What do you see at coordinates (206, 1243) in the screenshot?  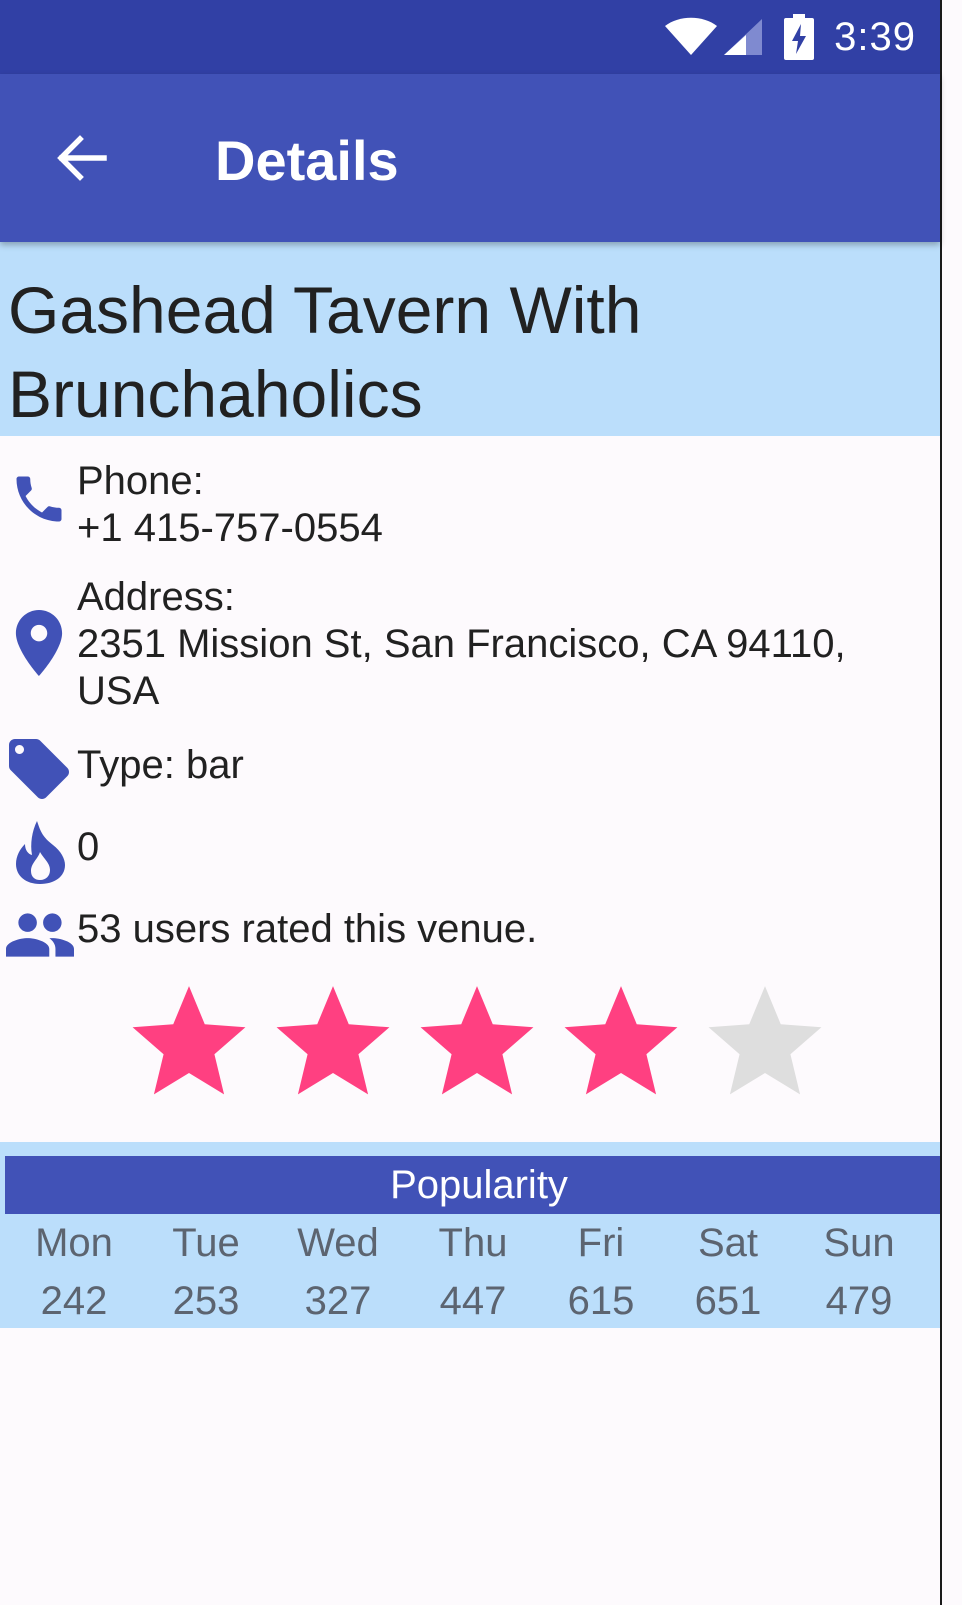 I see `popularity-day: Tue` at bounding box center [206, 1243].